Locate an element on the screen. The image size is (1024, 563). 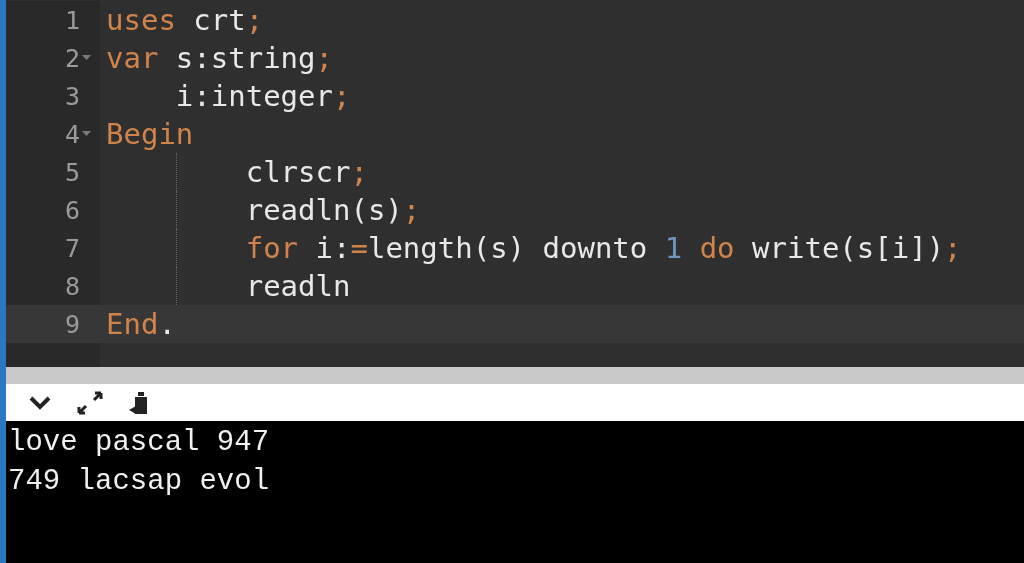
console-output-line: love pascal 947 is located at coordinates (139, 443).